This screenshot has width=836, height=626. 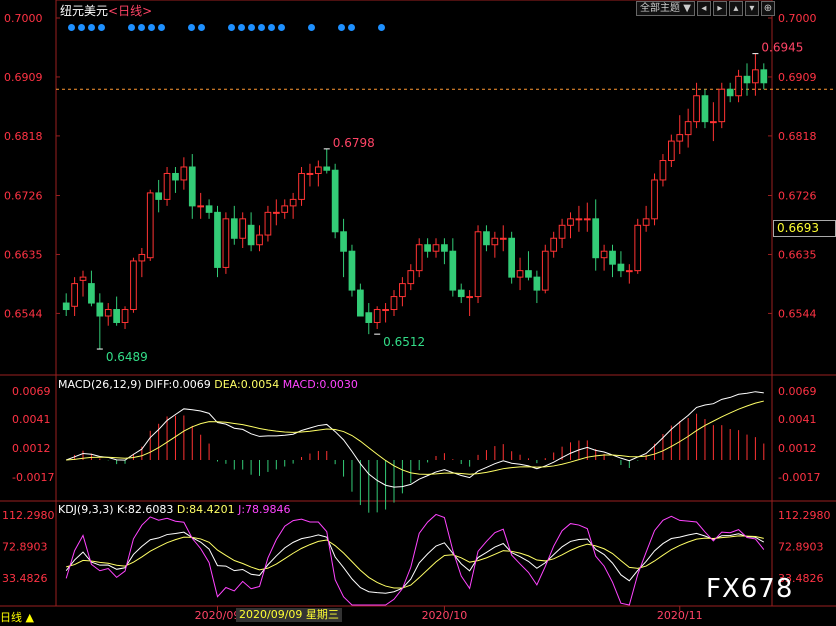 What do you see at coordinates (804, 515) in the screenshot?
I see `kdj-tick-label-right: 112.2980` at bounding box center [804, 515].